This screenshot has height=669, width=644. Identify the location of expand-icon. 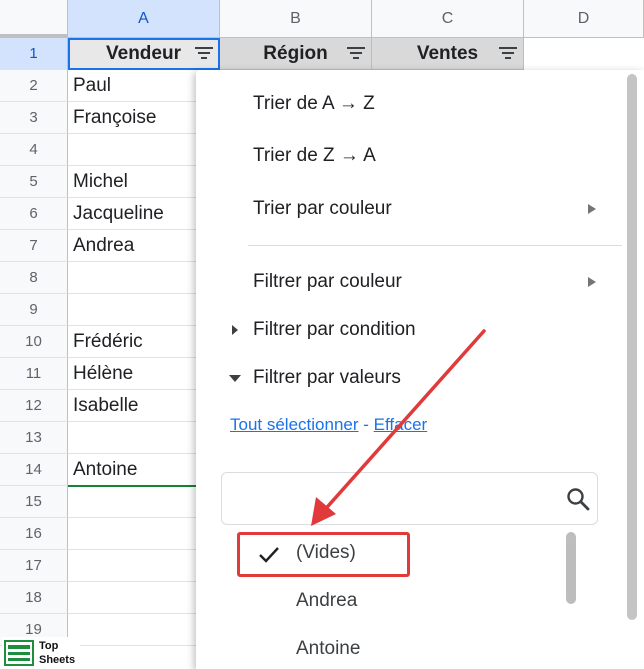
(235, 330).